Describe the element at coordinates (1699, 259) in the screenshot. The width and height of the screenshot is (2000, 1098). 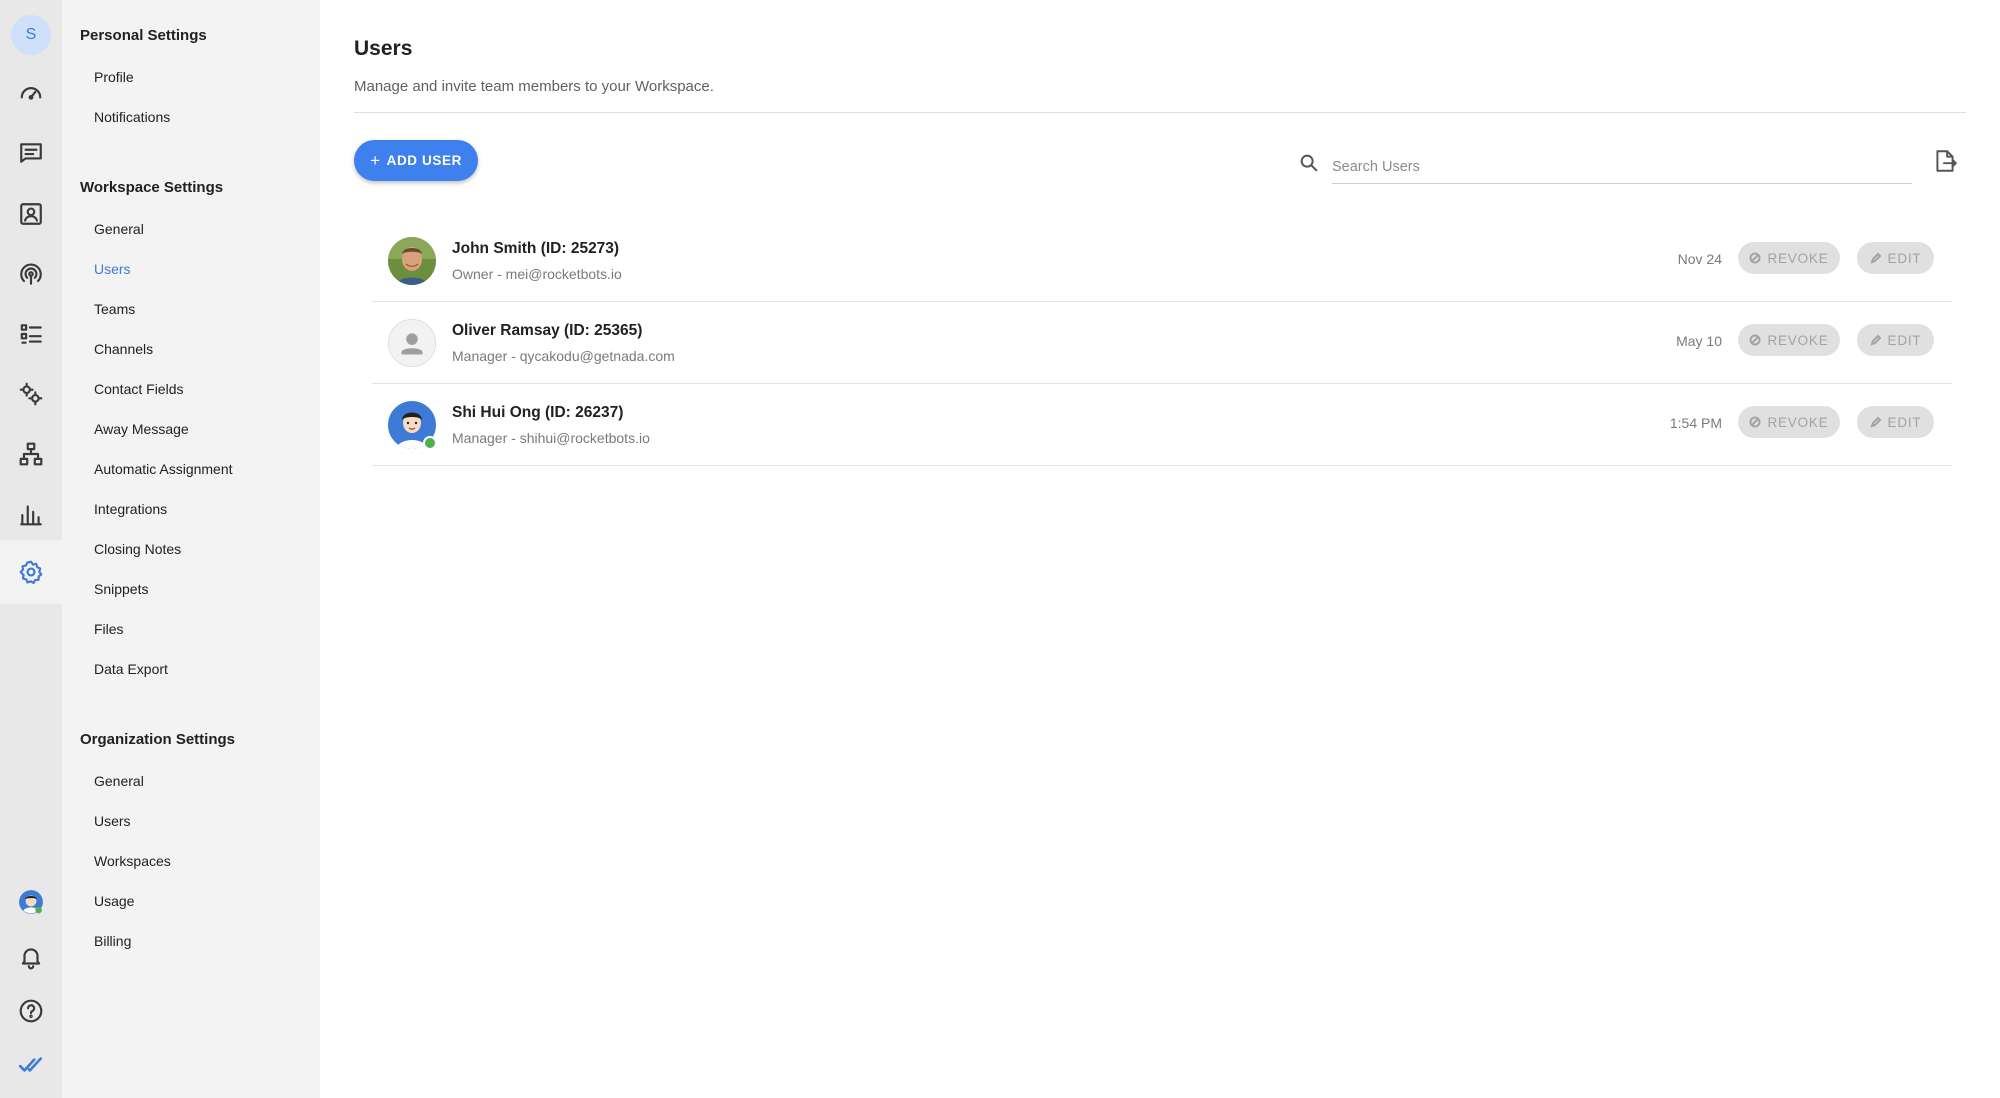
I see `user-date: Nov 24` at that location.